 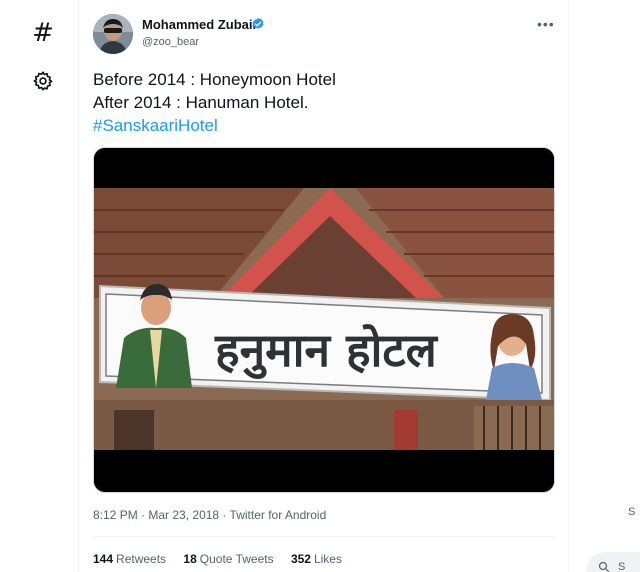 I want to click on author-handle: @zoo_bear, so click(x=170, y=42).